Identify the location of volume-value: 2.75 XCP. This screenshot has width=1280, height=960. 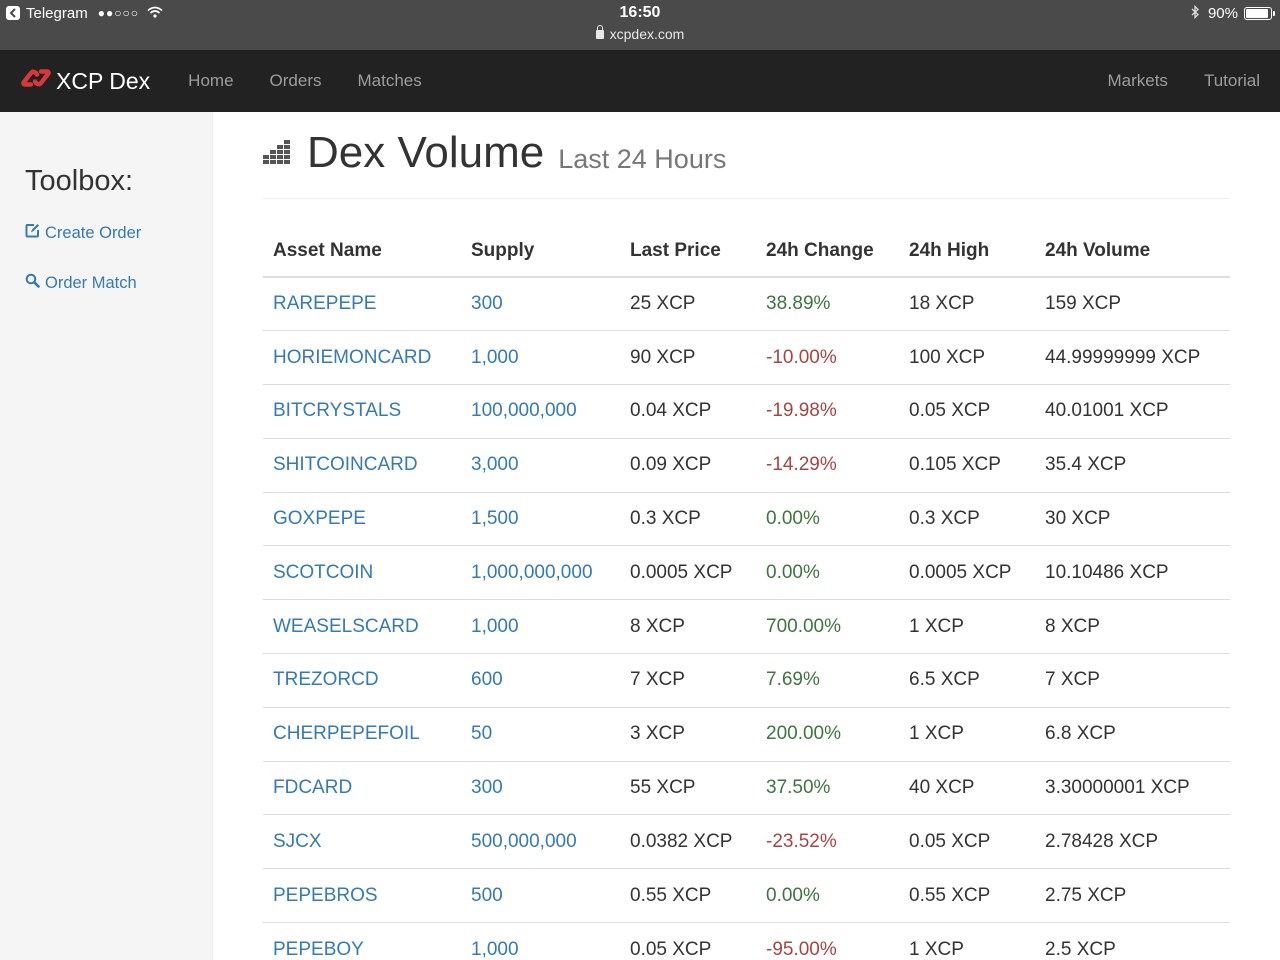
(1132, 895).